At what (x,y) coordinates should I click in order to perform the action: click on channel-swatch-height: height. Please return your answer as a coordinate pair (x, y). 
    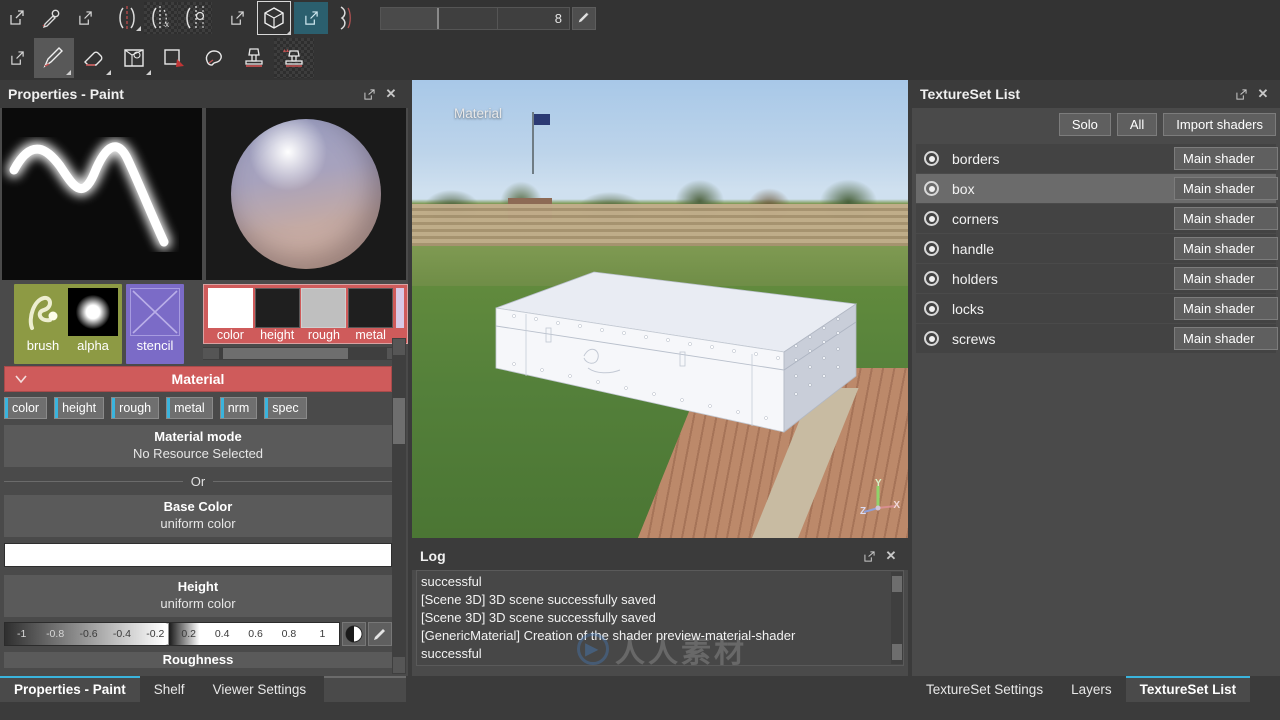
    Looking at the image, I should click on (277, 315).